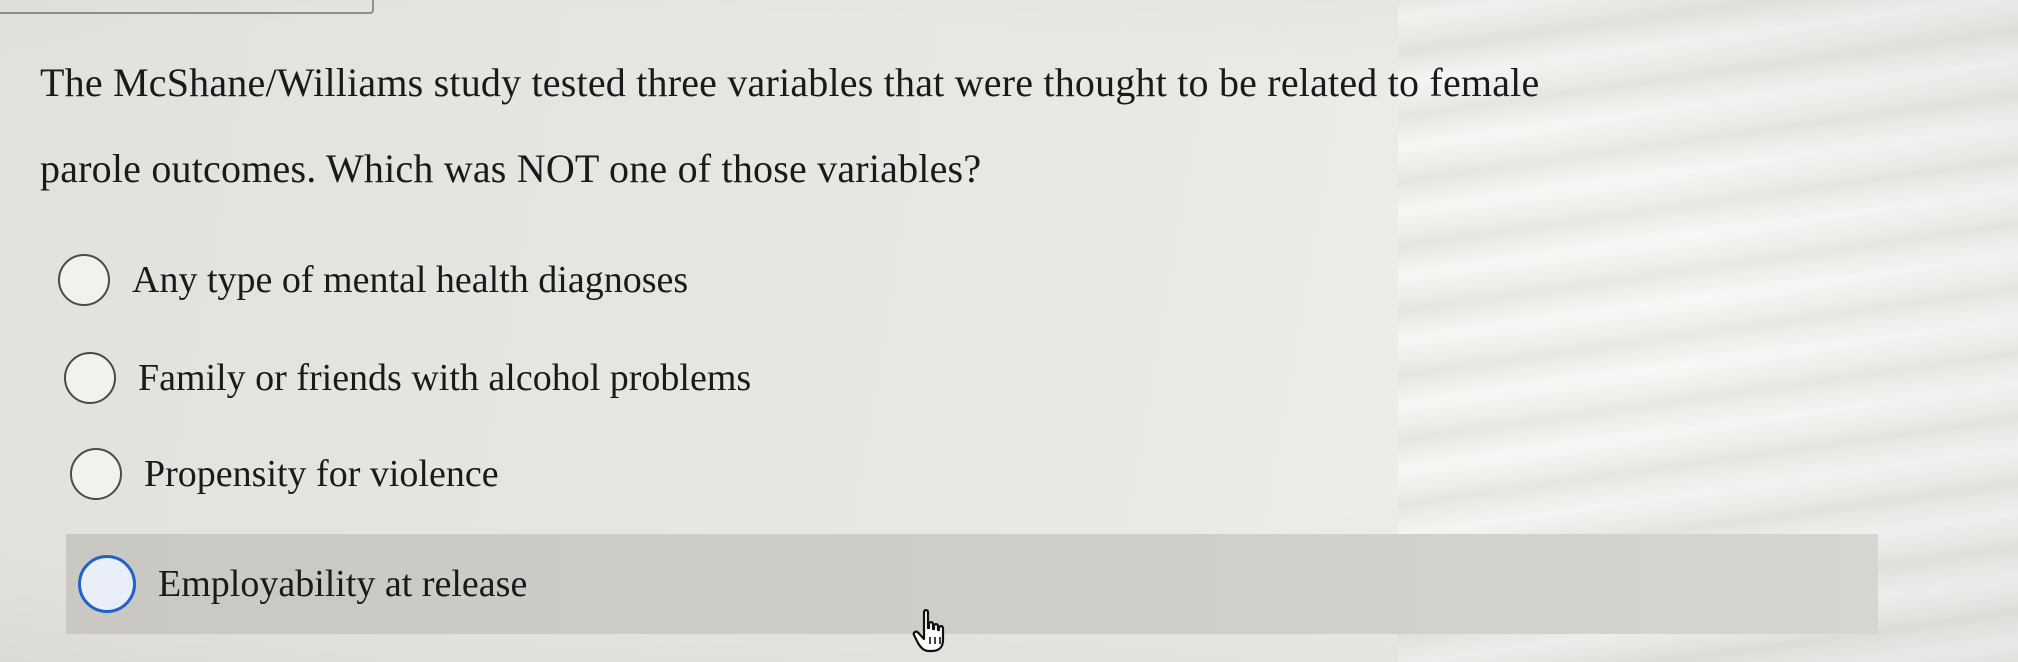 This screenshot has width=2018, height=662. What do you see at coordinates (343, 584) in the screenshot?
I see `option-label: Employability at release` at bounding box center [343, 584].